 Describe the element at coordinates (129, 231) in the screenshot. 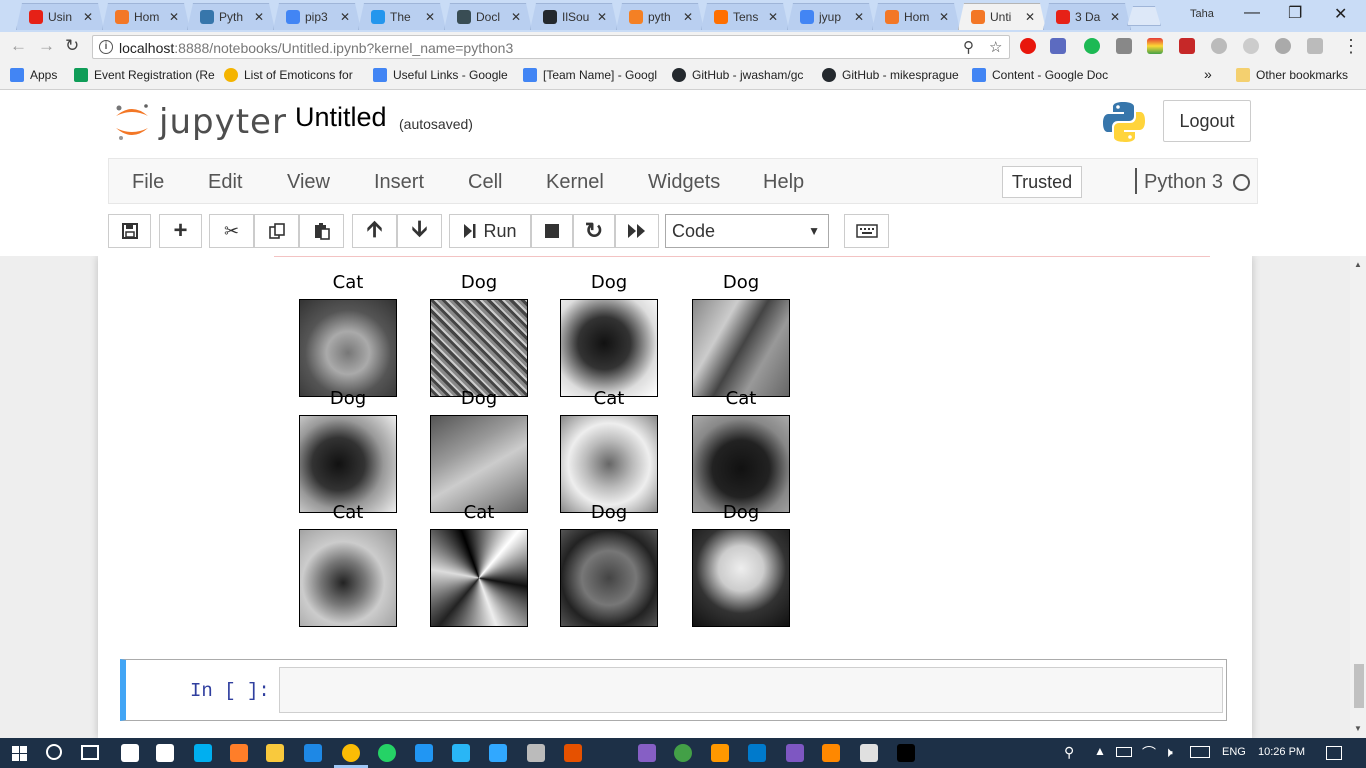

I see `save-button` at that location.